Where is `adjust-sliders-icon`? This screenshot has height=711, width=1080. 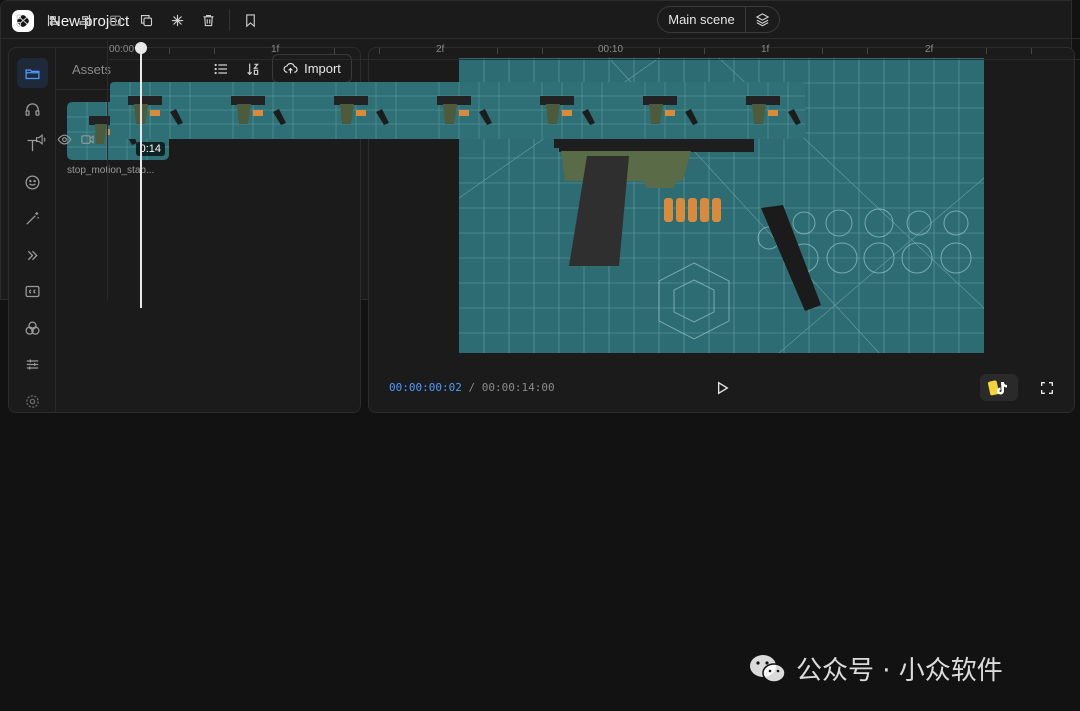
adjust-sliders-icon is located at coordinates (32, 364).